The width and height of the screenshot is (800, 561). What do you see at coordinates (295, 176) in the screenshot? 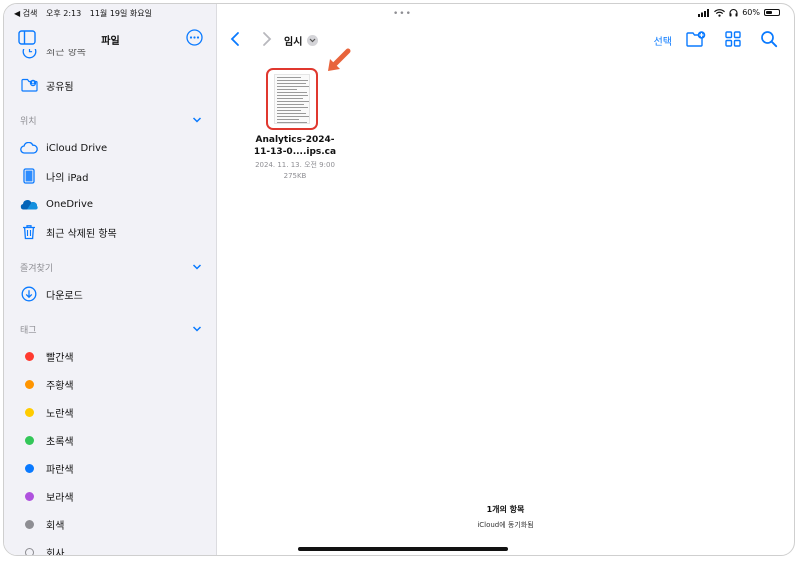
I see `file-size: 275KB` at bounding box center [295, 176].